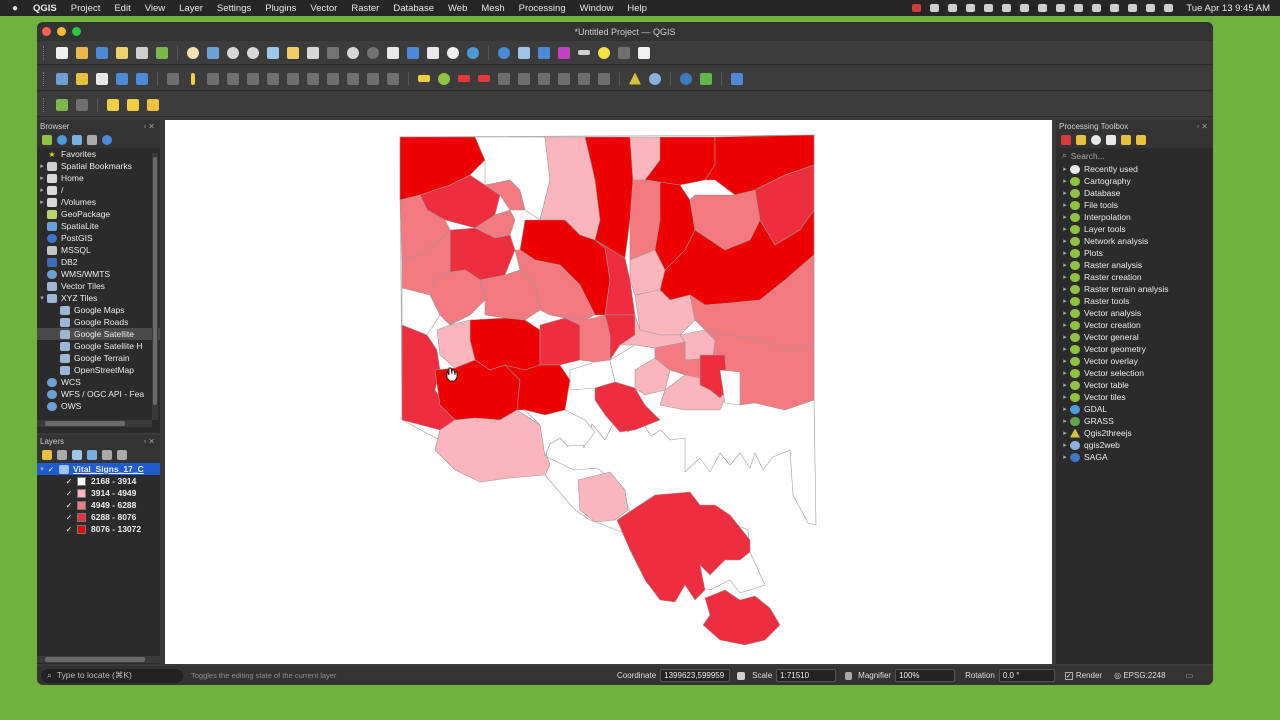 This screenshot has width=1280, height=720. What do you see at coordinates (1134, 349) in the screenshot?
I see `processing-provider-item: ▸ Vector geometry` at bounding box center [1134, 349].